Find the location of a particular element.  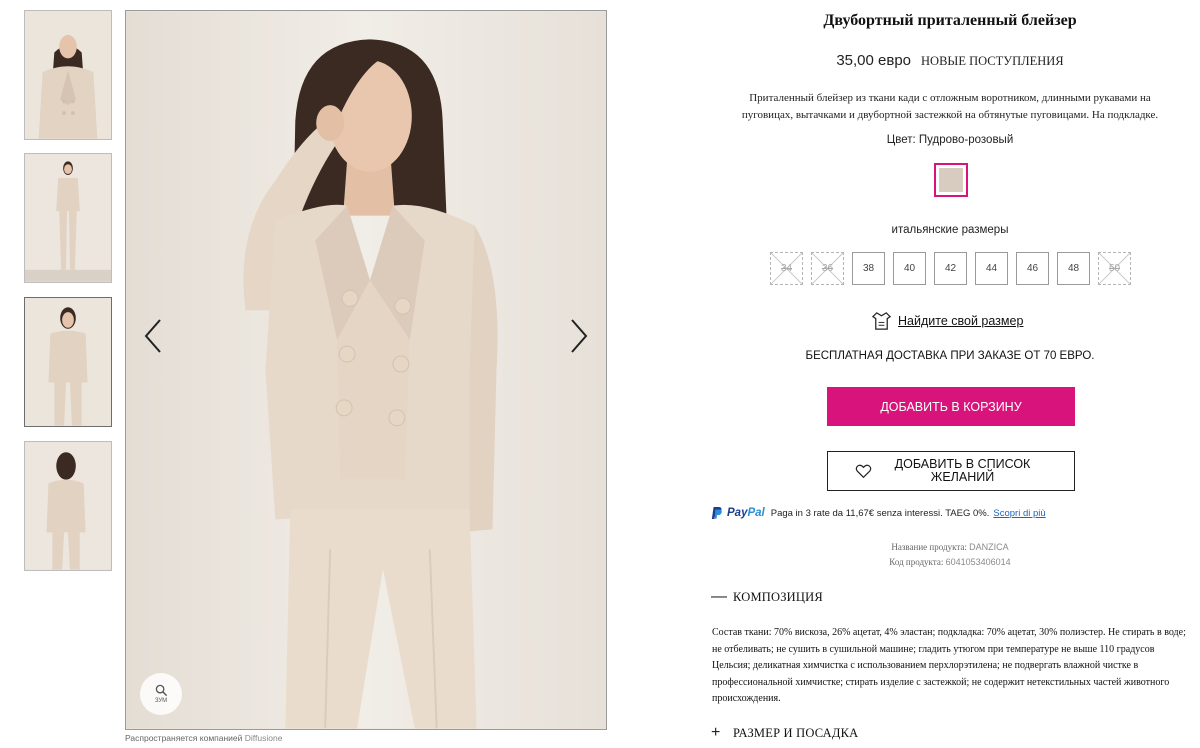

add-to-wishlist-button: ДОБАВИТЬ В СПИСОК ЖЕЛАНИЙ is located at coordinates (951, 471).